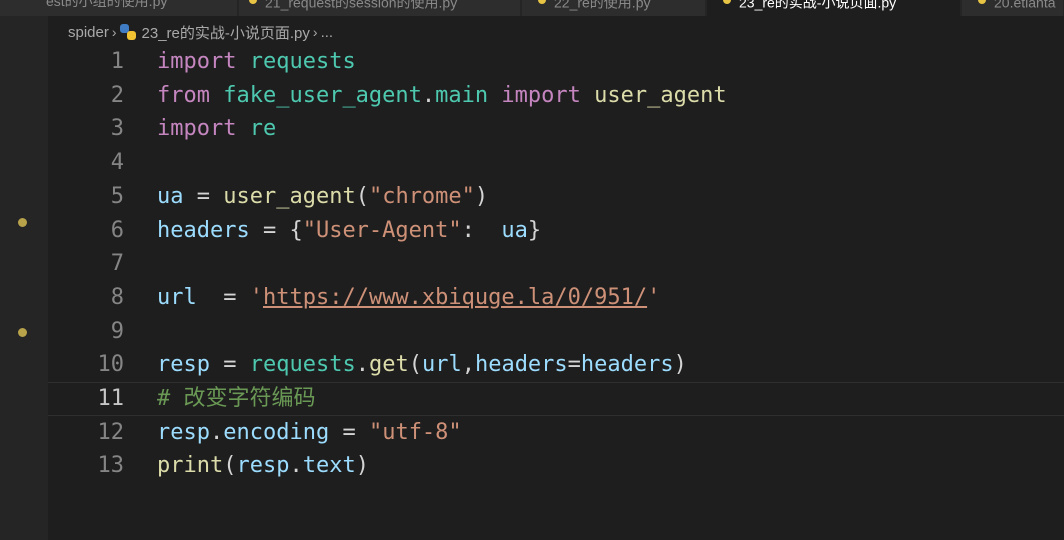 This screenshot has height=540, width=1064. I want to click on code-text: # 改变字符编码, so click(236, 399).